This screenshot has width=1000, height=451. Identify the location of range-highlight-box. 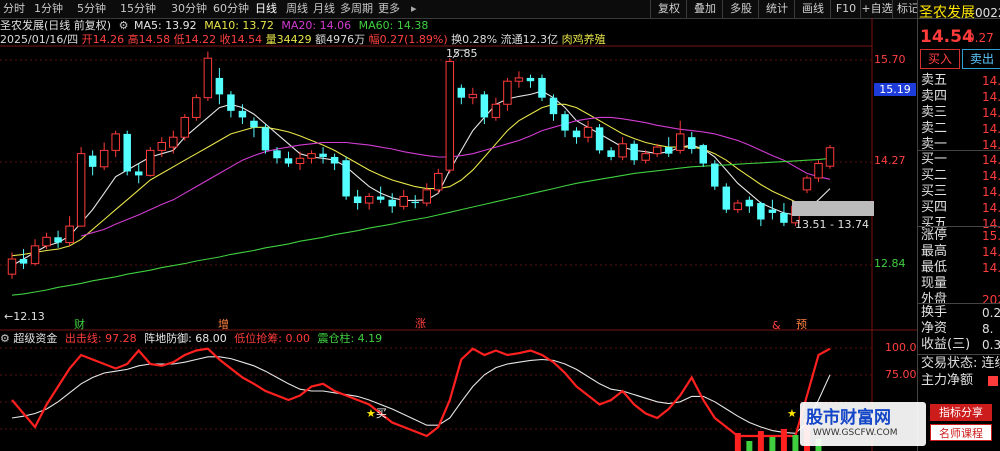
(833, 208).